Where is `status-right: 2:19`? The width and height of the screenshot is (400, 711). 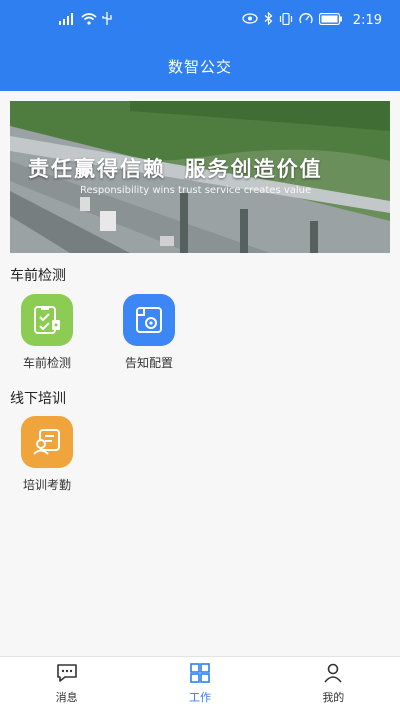 status-right: 2:19 is located at coordinates (312, 19).